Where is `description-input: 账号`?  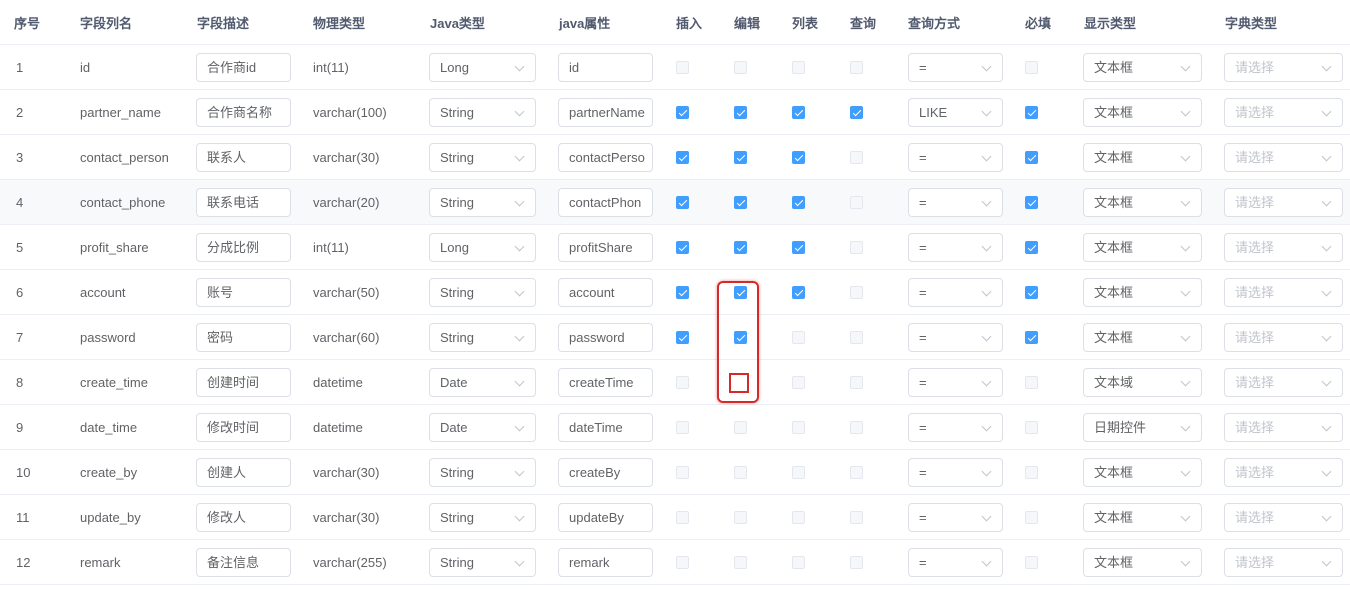 description-input: 账号 is located at coordinates (243, 292).